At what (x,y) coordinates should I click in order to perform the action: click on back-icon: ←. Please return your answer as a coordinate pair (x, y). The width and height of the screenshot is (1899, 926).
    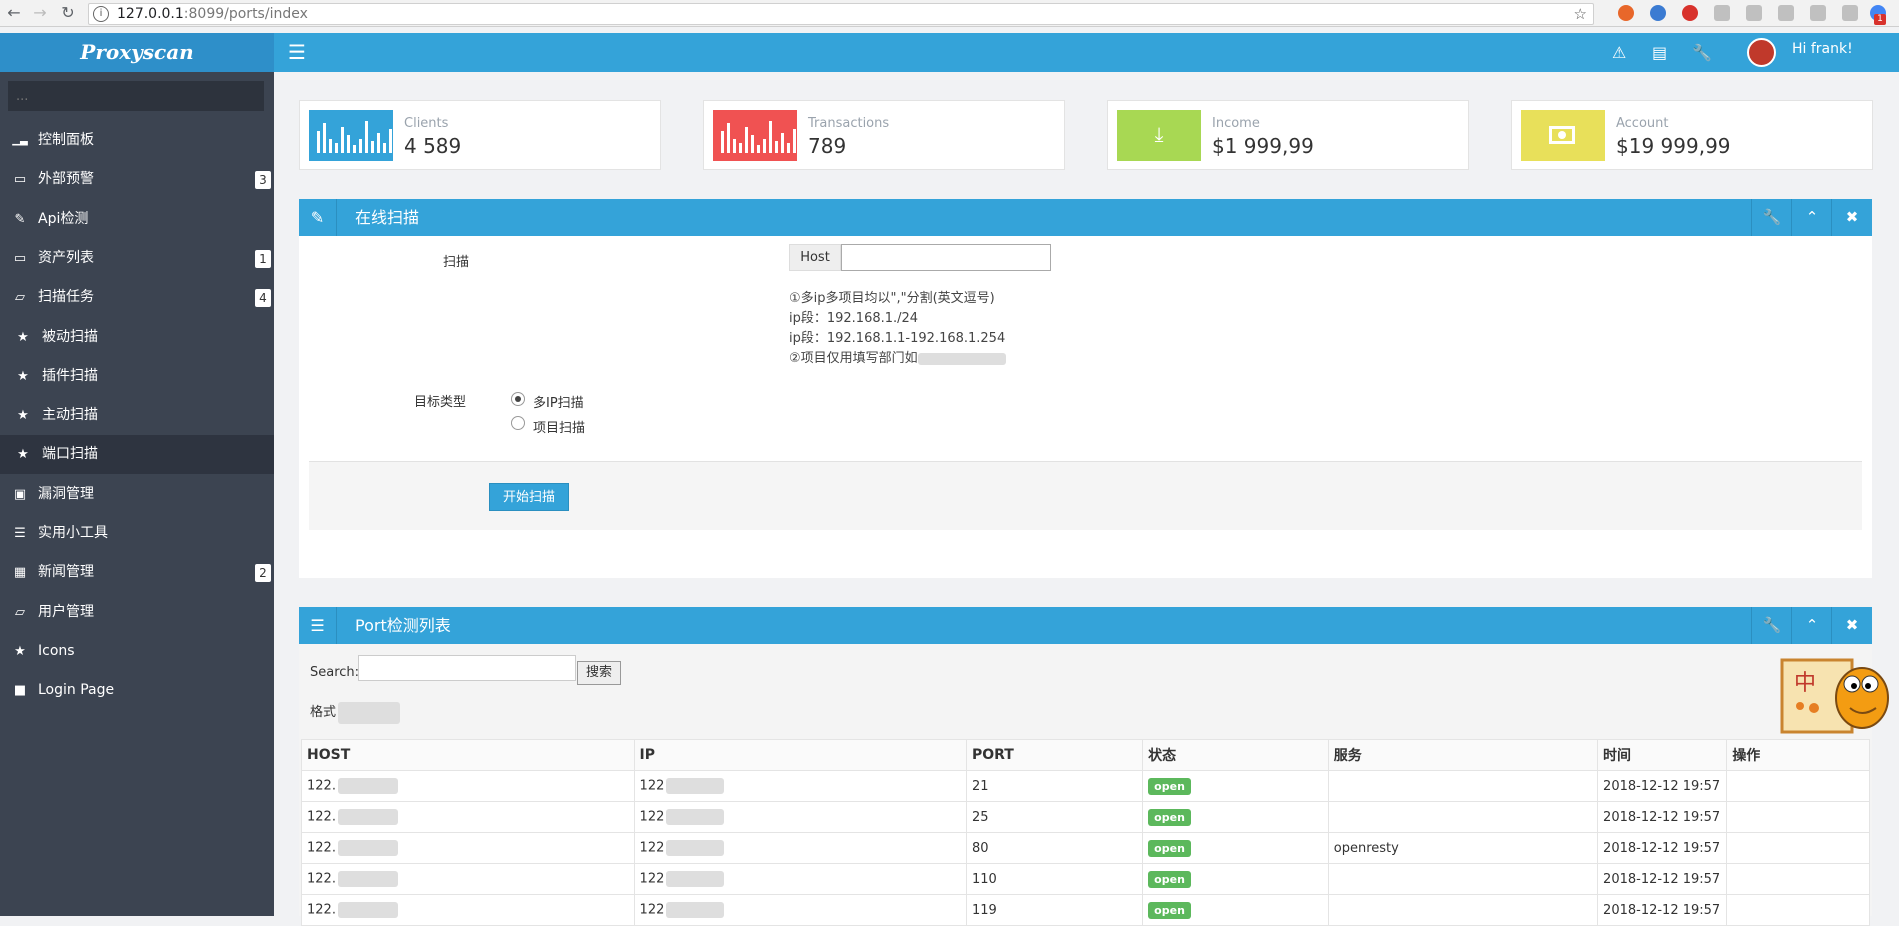
    Looking at the image, I should click on (14, 13).